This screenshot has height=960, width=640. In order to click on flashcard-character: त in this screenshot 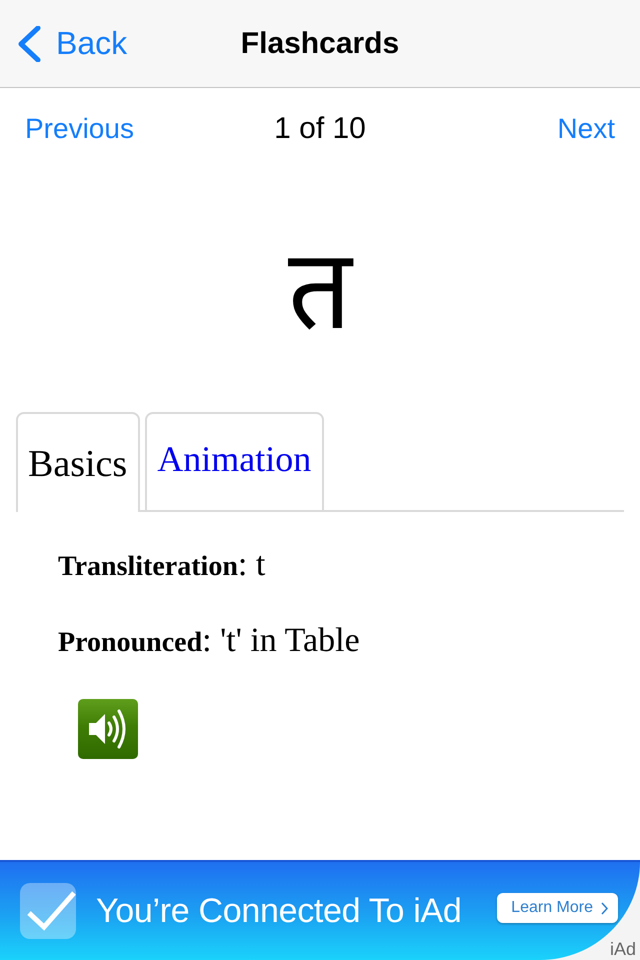, I will do `click(320, 290)`.